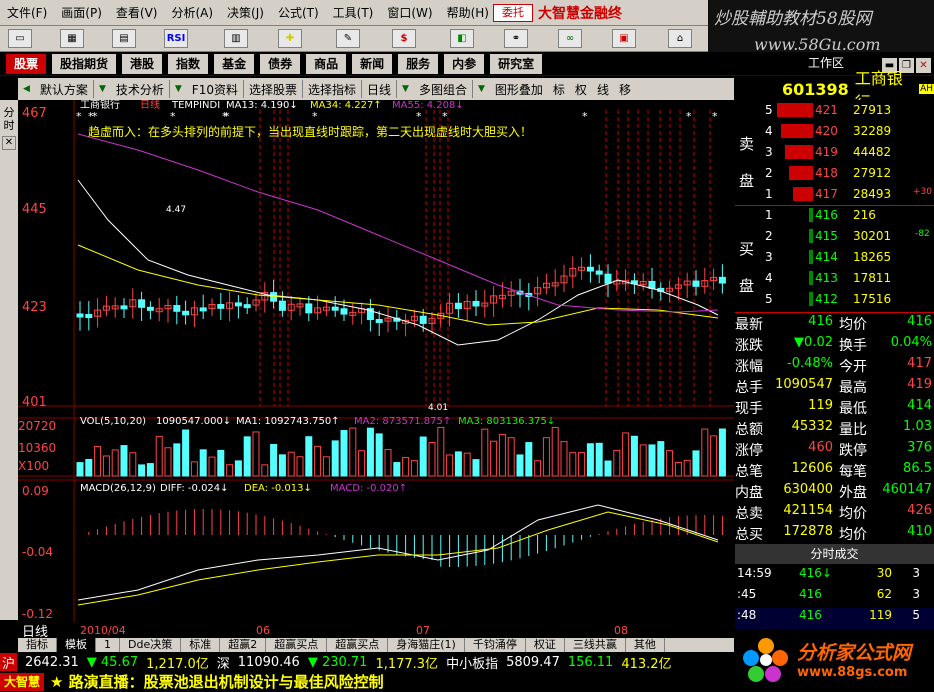 This screenshot has width=934, height=692. Describe the element at coordinates (9, 143) in the screenshot. I see `collapse-icon: ✕` at that location.